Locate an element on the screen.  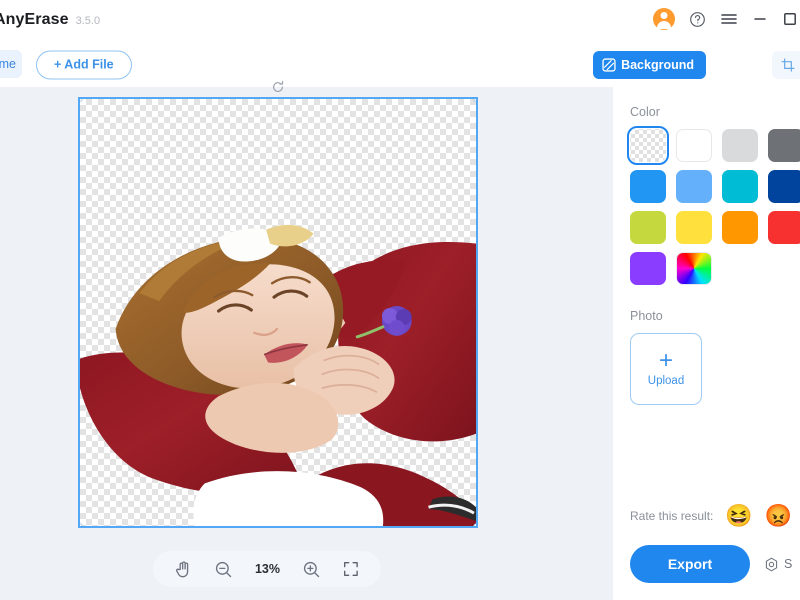
add-file-label: + Add File is located at coordinates (84, 64).